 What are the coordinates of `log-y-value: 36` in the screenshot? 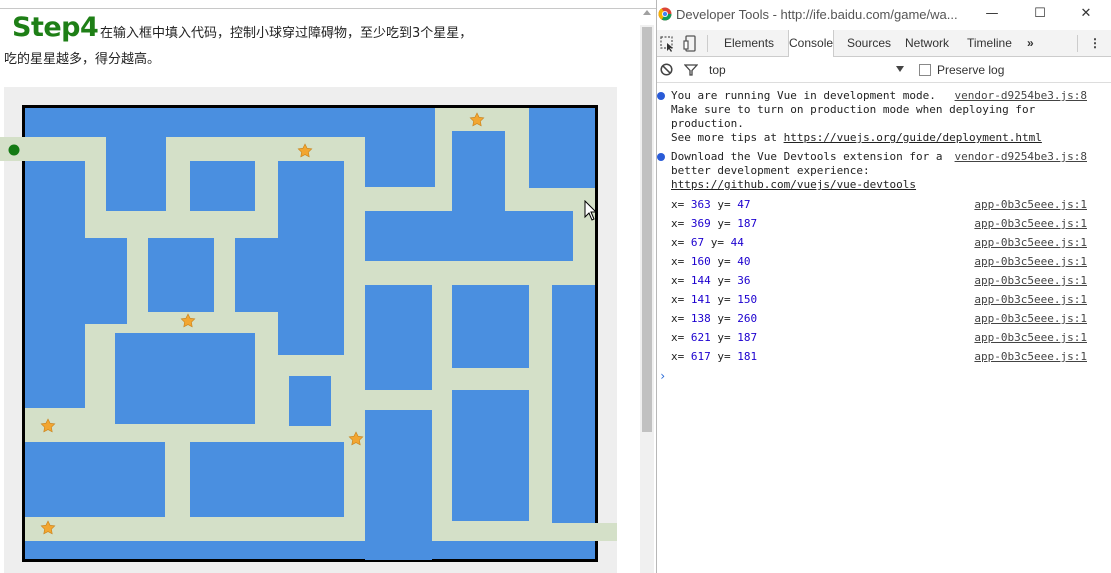 It's located at (744, 280).